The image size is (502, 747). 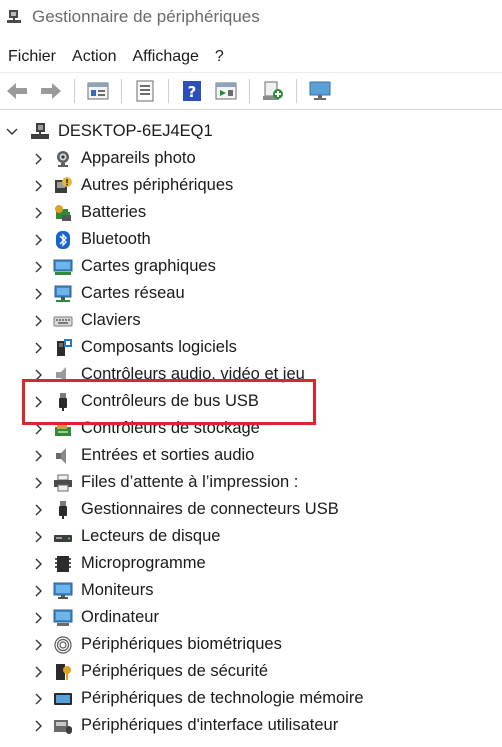 I want to click on tree-item: Ordinateur, so click(x=251, y=617).